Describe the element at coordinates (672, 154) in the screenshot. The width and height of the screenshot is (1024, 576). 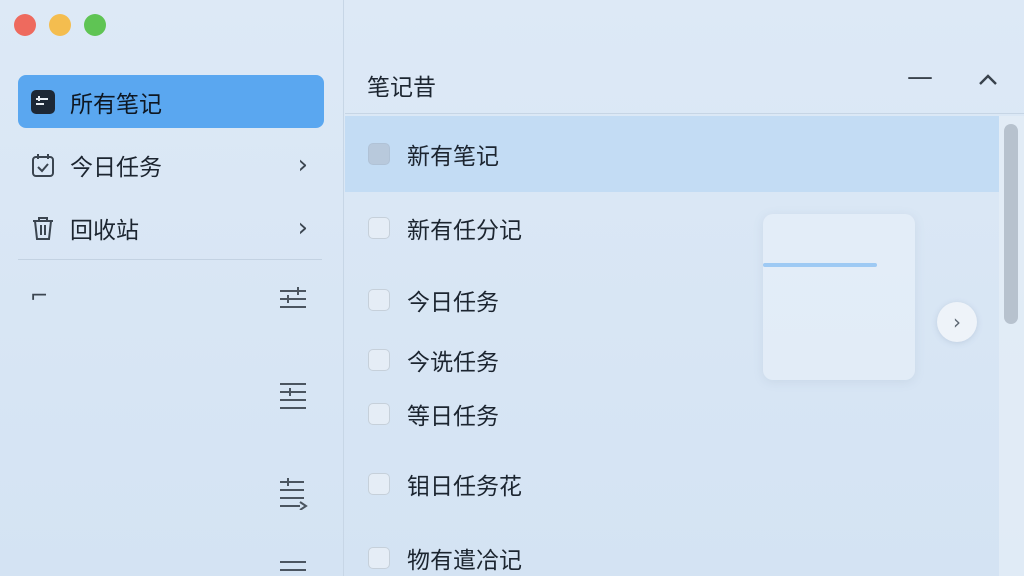
I see `list-item: 新有笔记` at that location.